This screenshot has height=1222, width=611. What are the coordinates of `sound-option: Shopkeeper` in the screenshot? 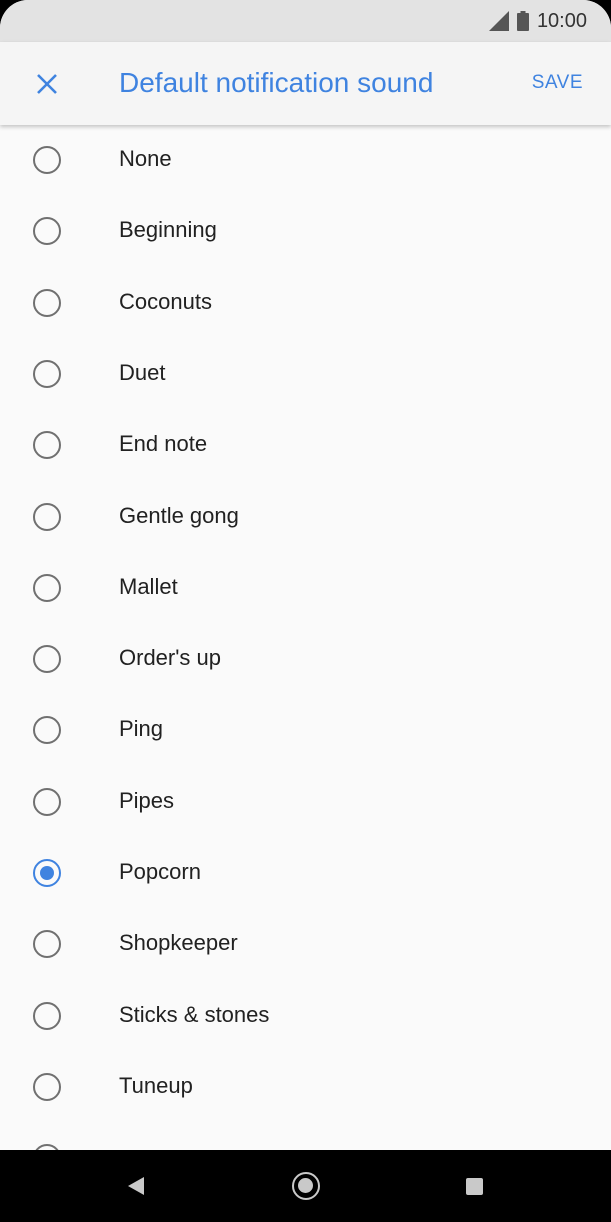 It's located at (305, 944).